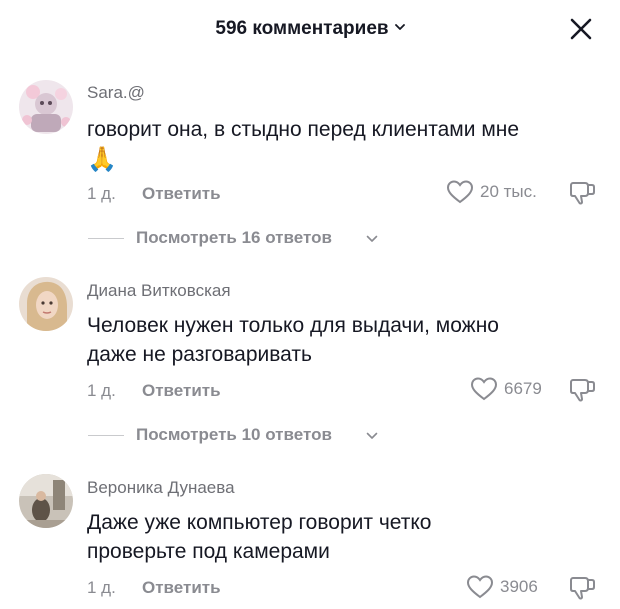 The width and height of the screenshot is (620, 609). What do you see at coordinates (234, 237) in the screenshot?
I see `view-replies-label: Посмотреть 16 ответов` at bounding box center [234, 237].